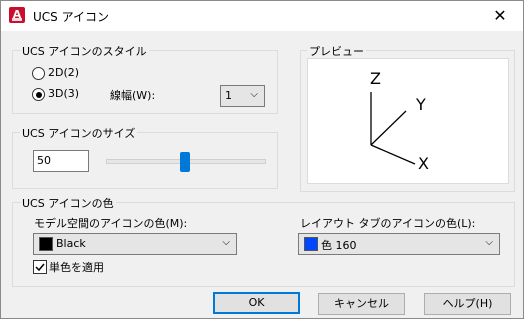 The image size is (524, 319). I want to click on line-width-select: 1 ⌵, so click(242, 96).